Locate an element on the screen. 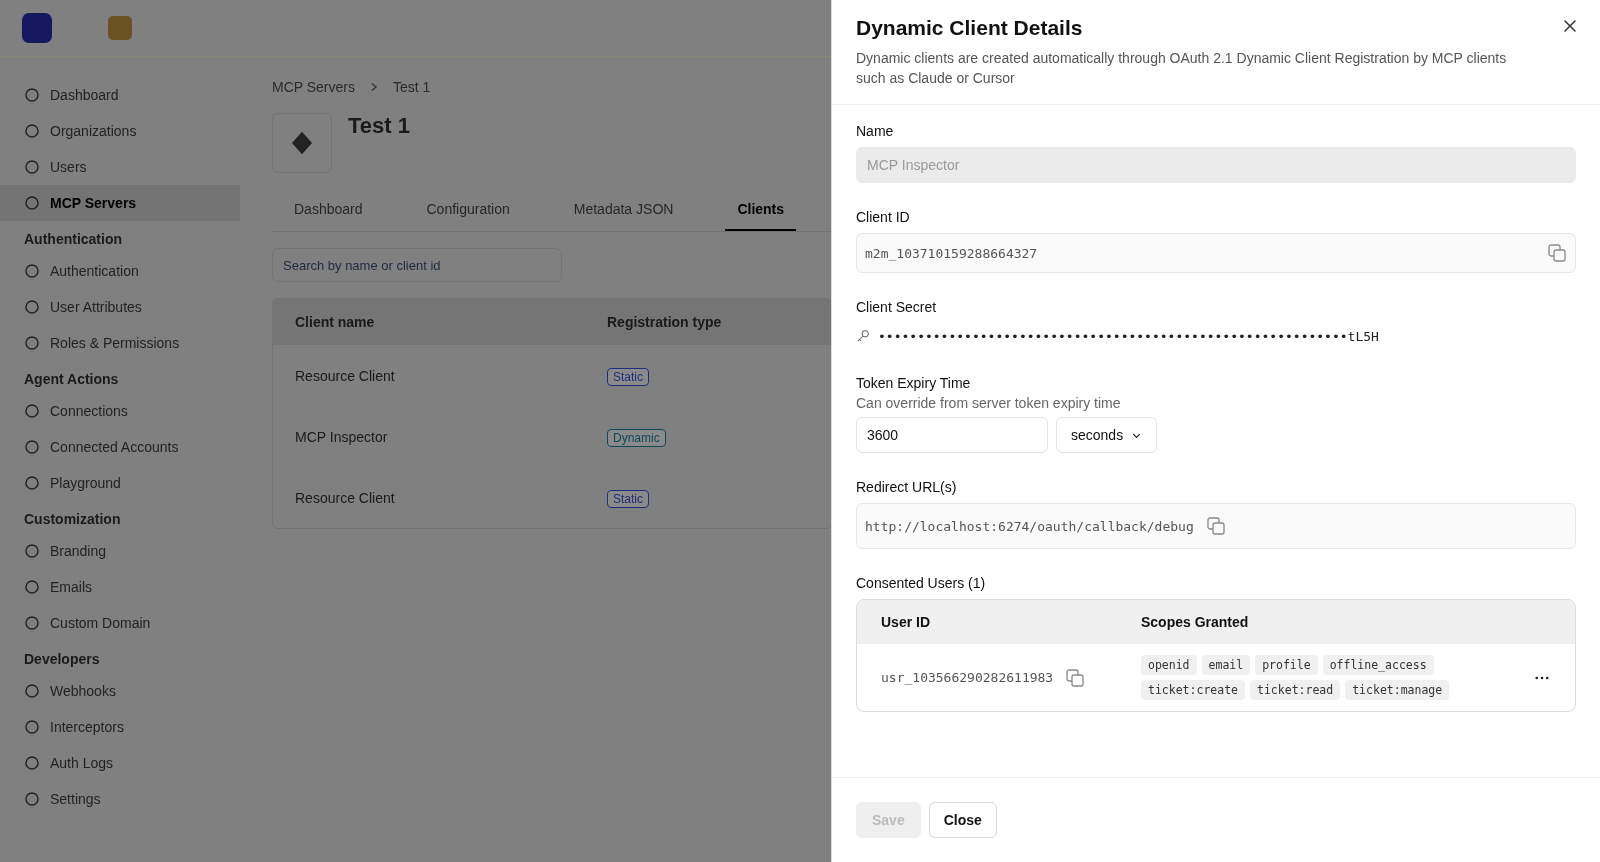 Image resolution: width=1600 pixels, height=862 pixels. column-header: User ID is located at coordinates (906, 622).